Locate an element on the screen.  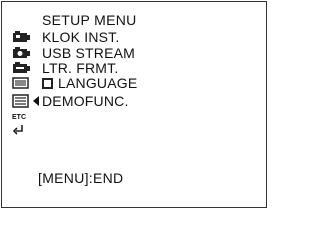
menu-item-label: DEMOFUNC. is located at coordinates (85, 101).